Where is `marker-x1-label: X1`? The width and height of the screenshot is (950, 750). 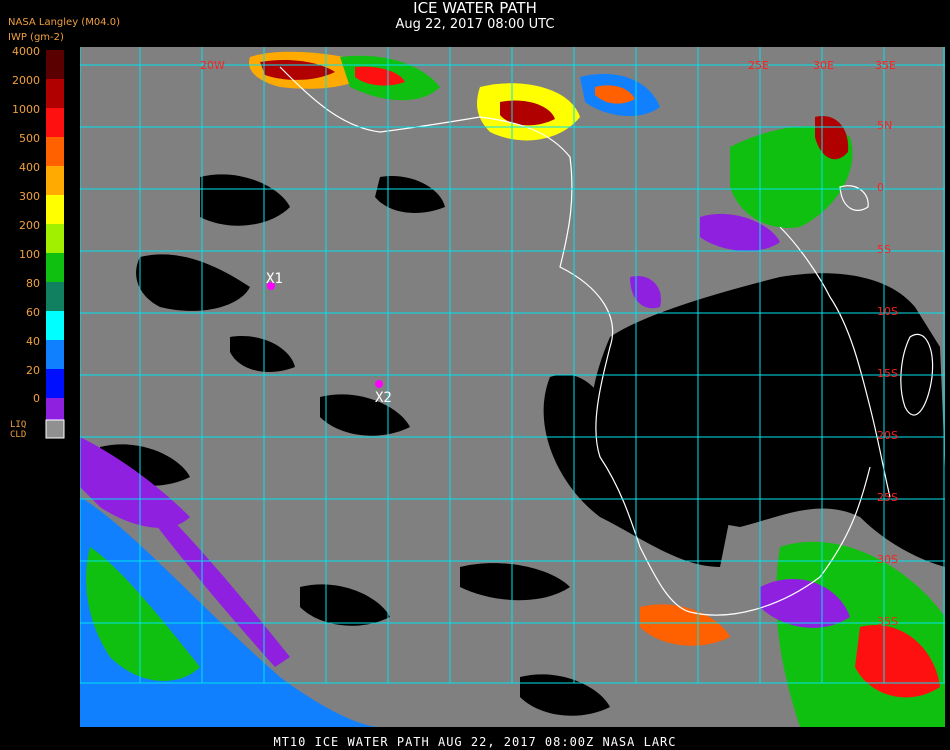
marker-x1-label: X1 is located at coordinates (274, 279).